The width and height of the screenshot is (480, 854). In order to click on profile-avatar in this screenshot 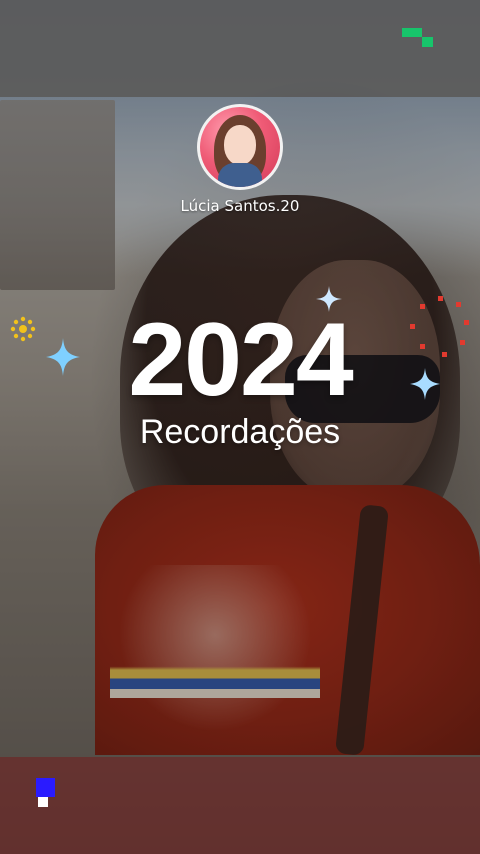, I will do `click(240, 147)`.